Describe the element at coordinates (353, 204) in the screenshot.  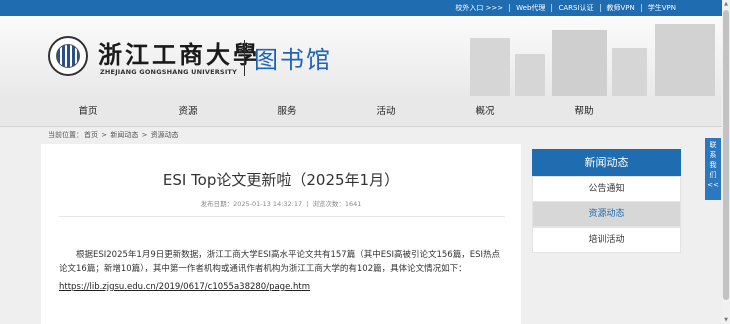
I see `view-count: 1641` at that location.